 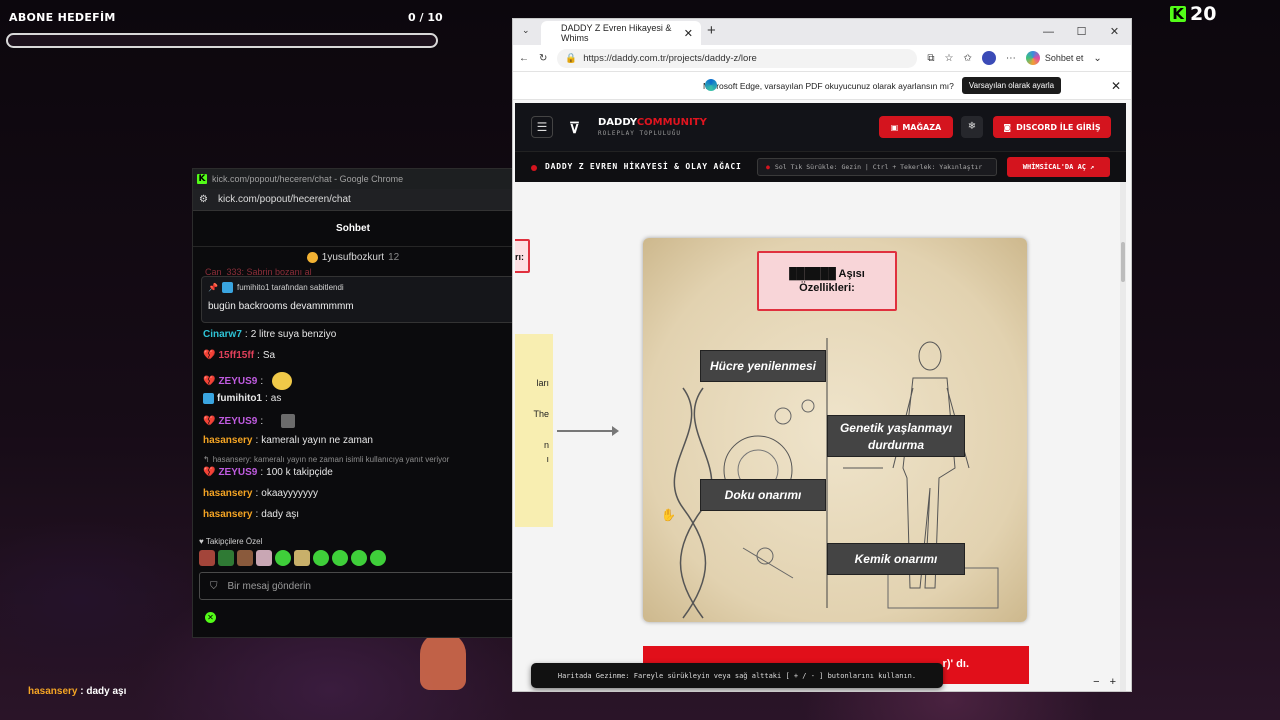 I want to click on emote-bar, so click(x=292, y=558).